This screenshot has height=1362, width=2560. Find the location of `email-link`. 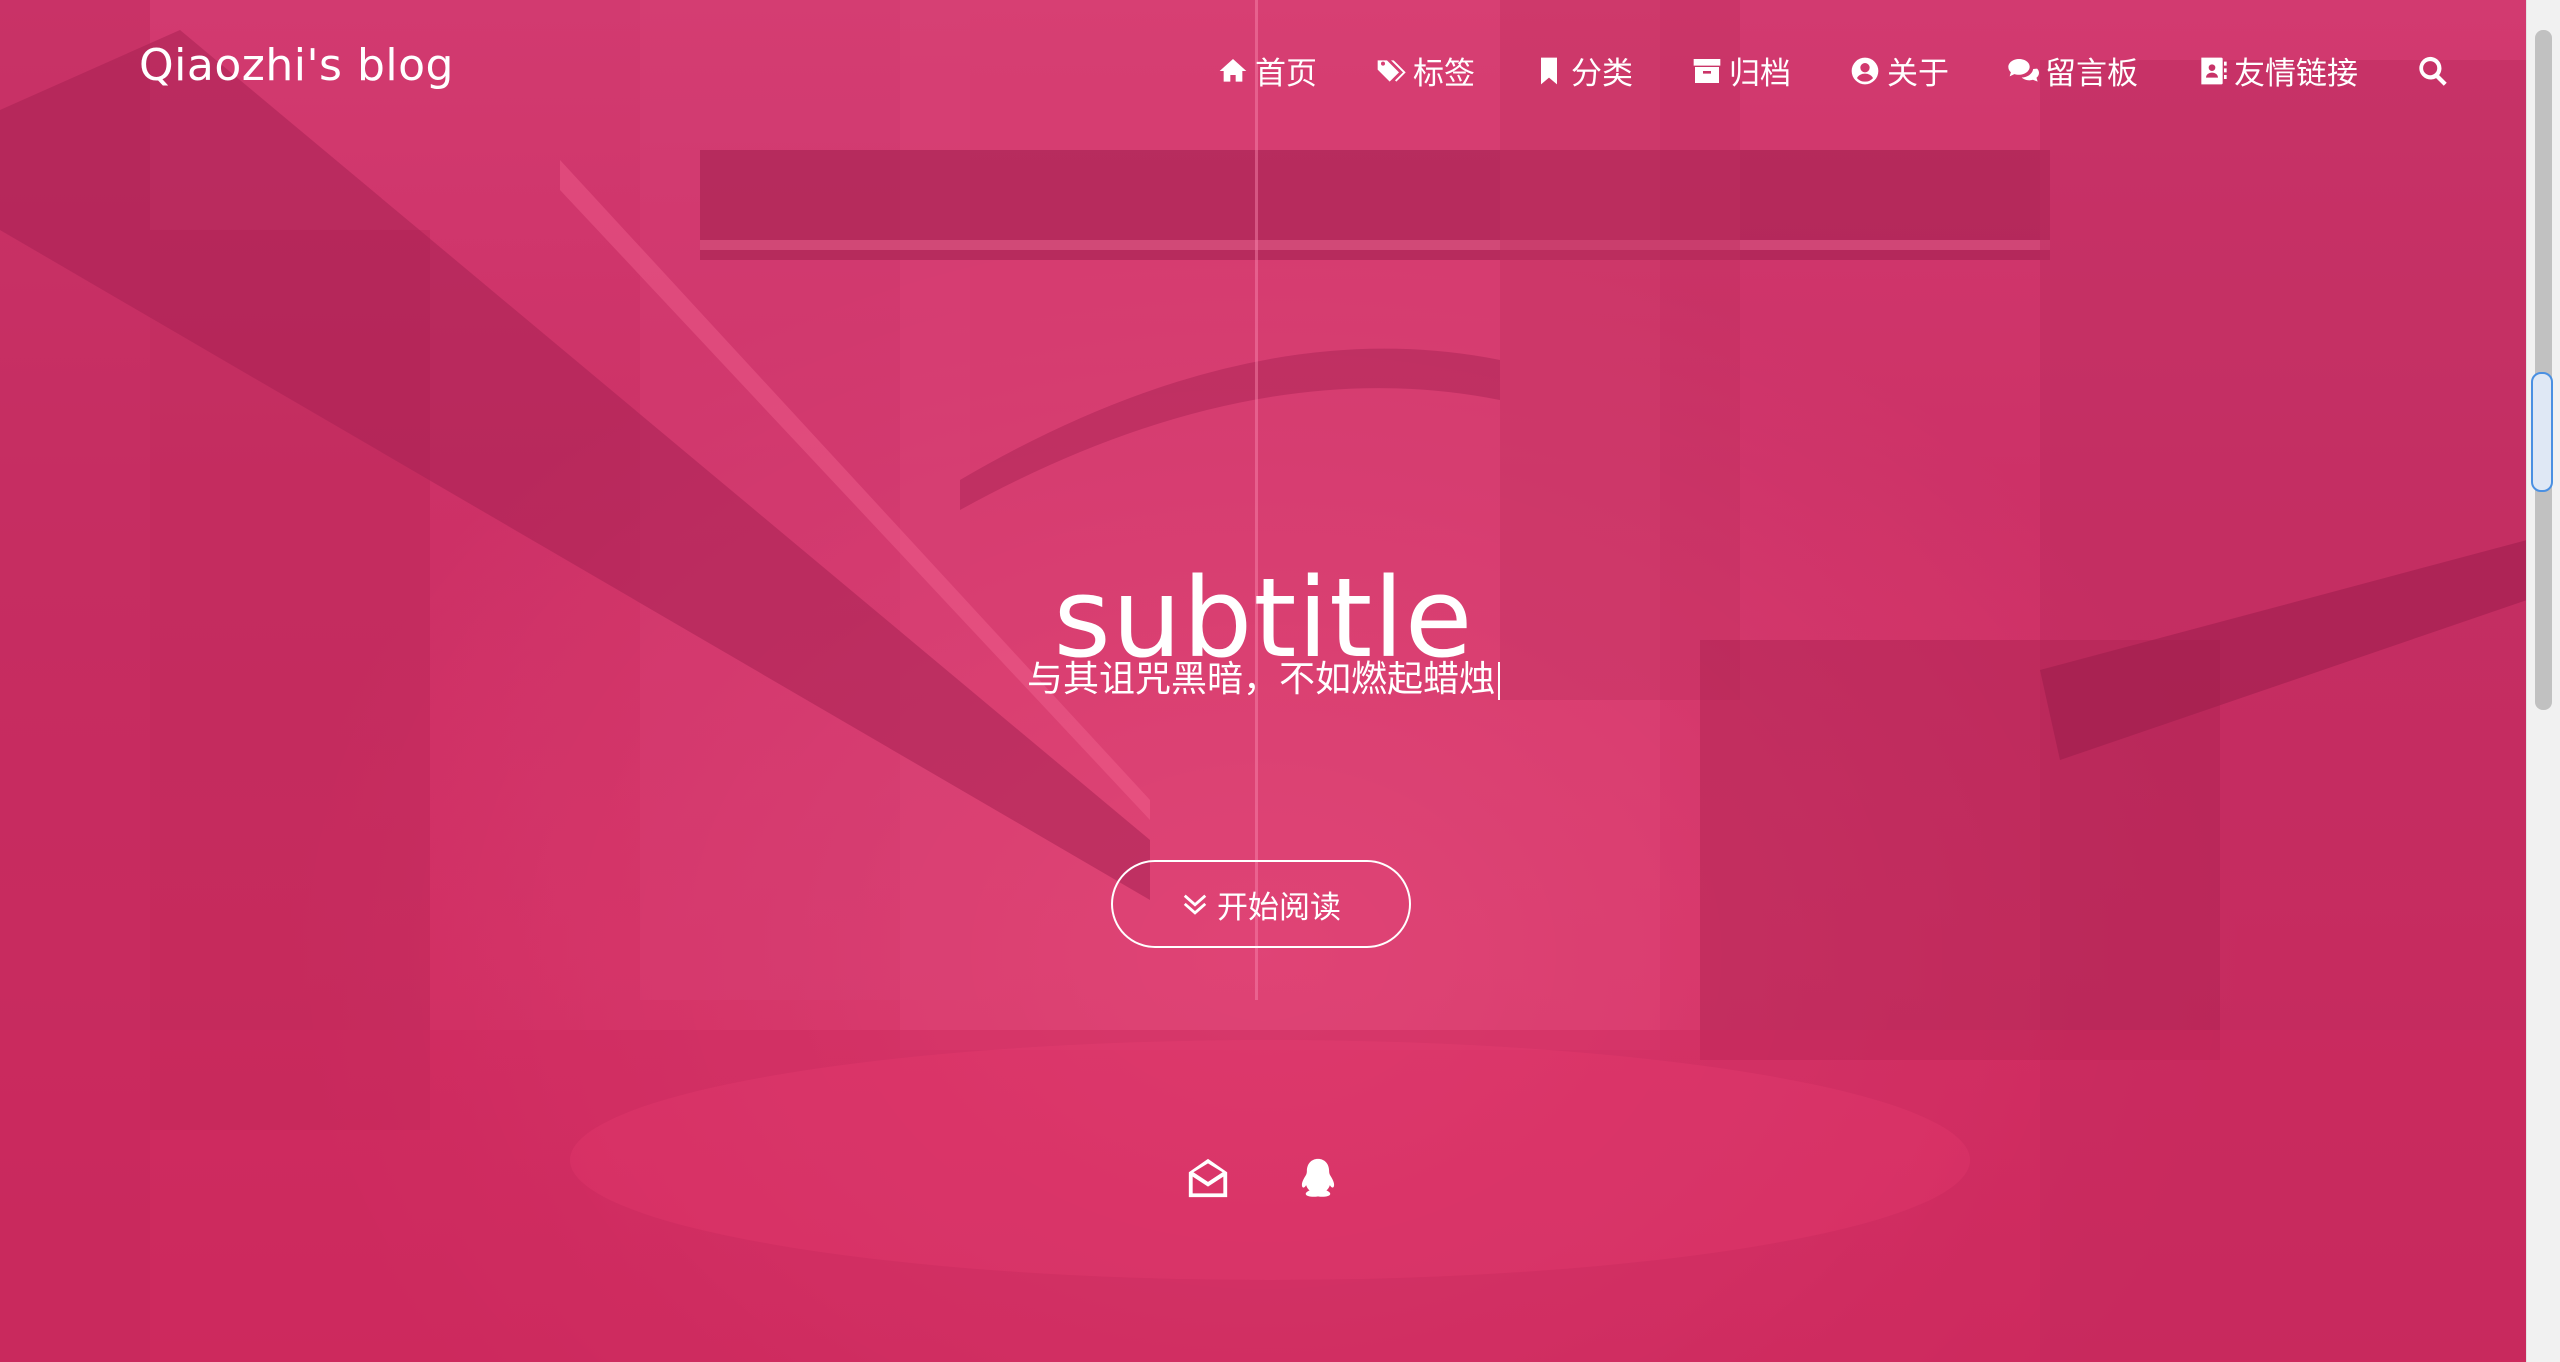

email-link is located at coordinates (1208, 1178).